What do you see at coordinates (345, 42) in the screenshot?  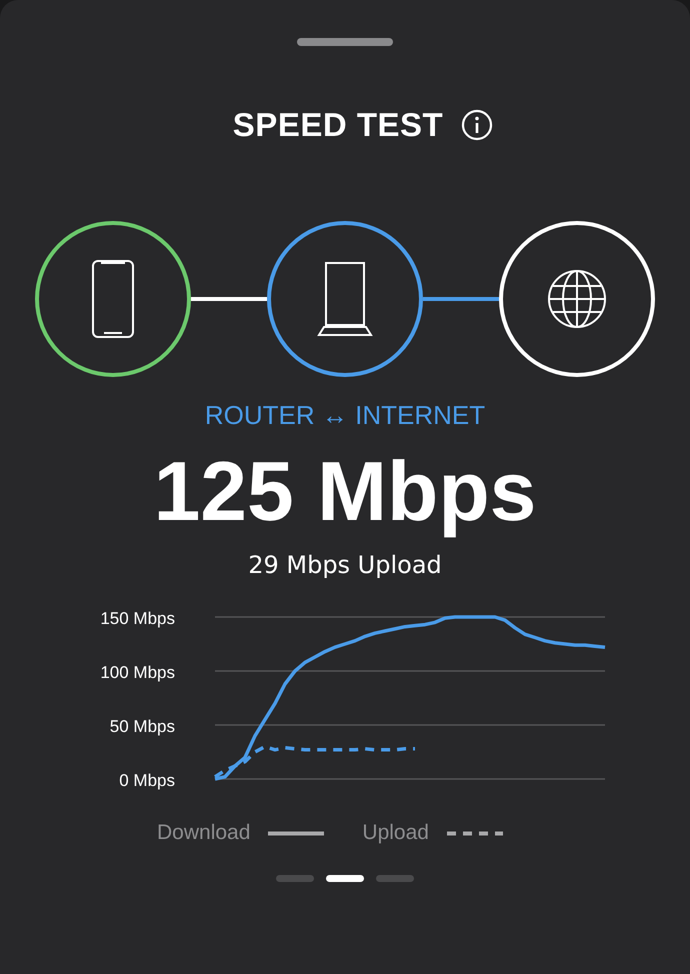 I see `drag-handle` at bounding box center [345, 42].